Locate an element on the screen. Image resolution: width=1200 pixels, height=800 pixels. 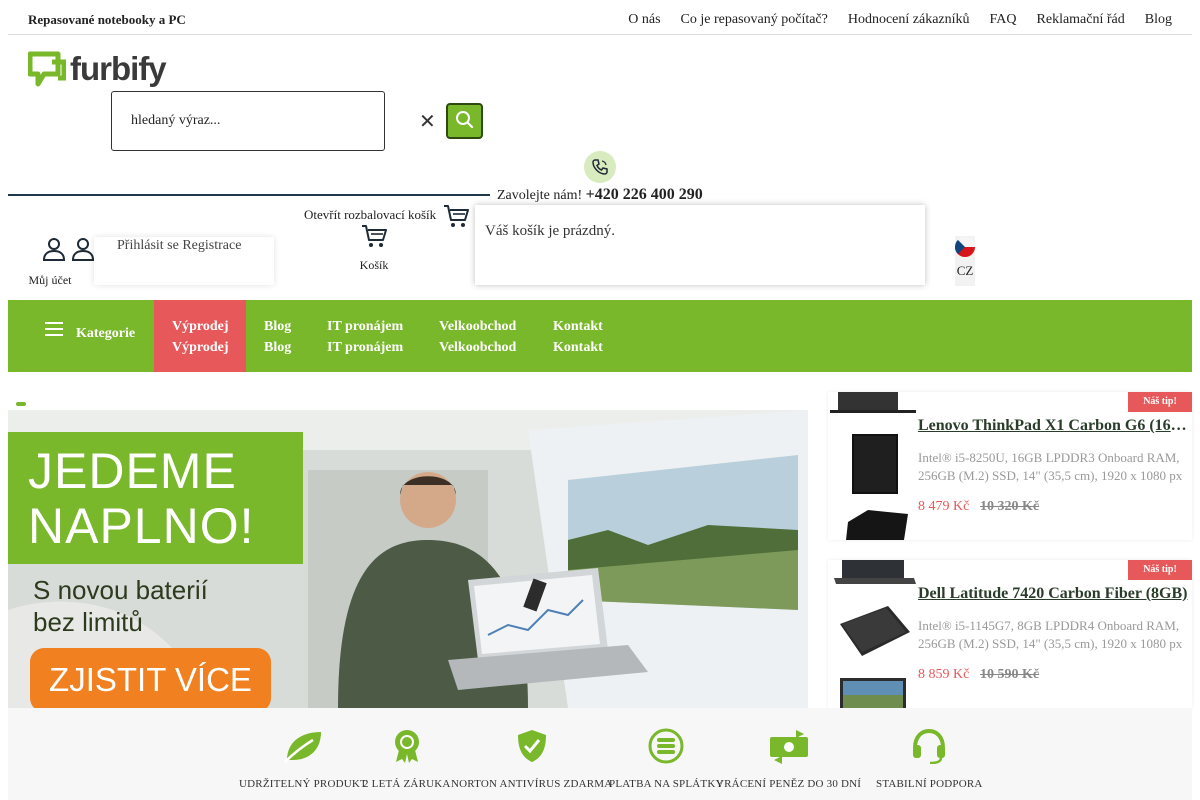
clear-search-icon: ✕ is located at coordinates (427, 121).